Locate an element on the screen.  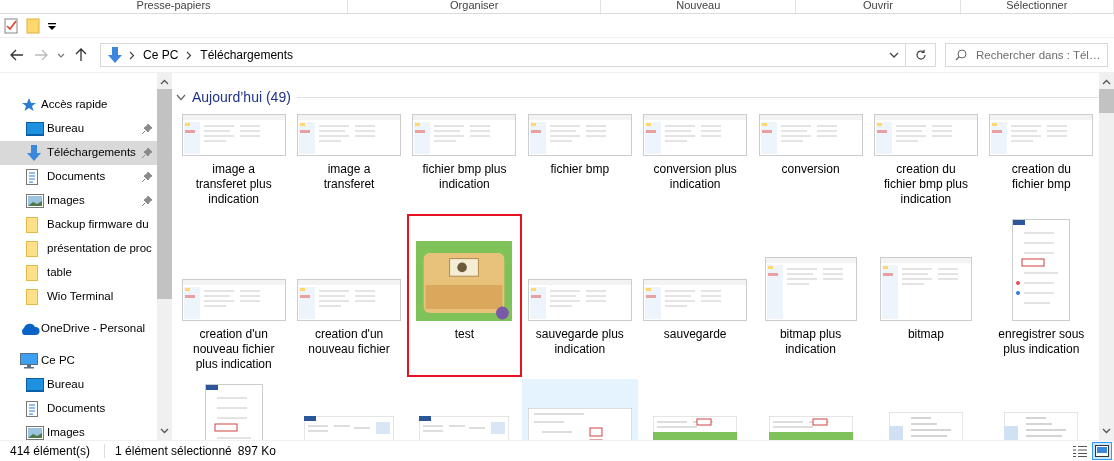
file-item: fichier bmp is located at coordinates (580, 160).